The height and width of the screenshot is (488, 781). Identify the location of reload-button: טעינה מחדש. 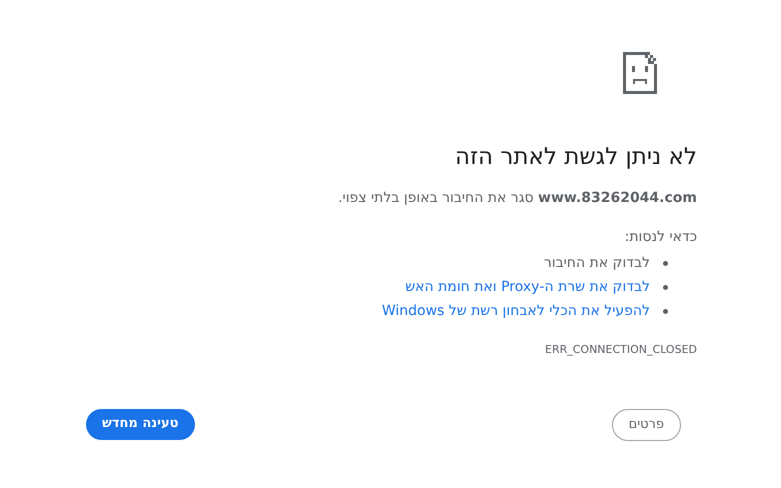
(140, 424).